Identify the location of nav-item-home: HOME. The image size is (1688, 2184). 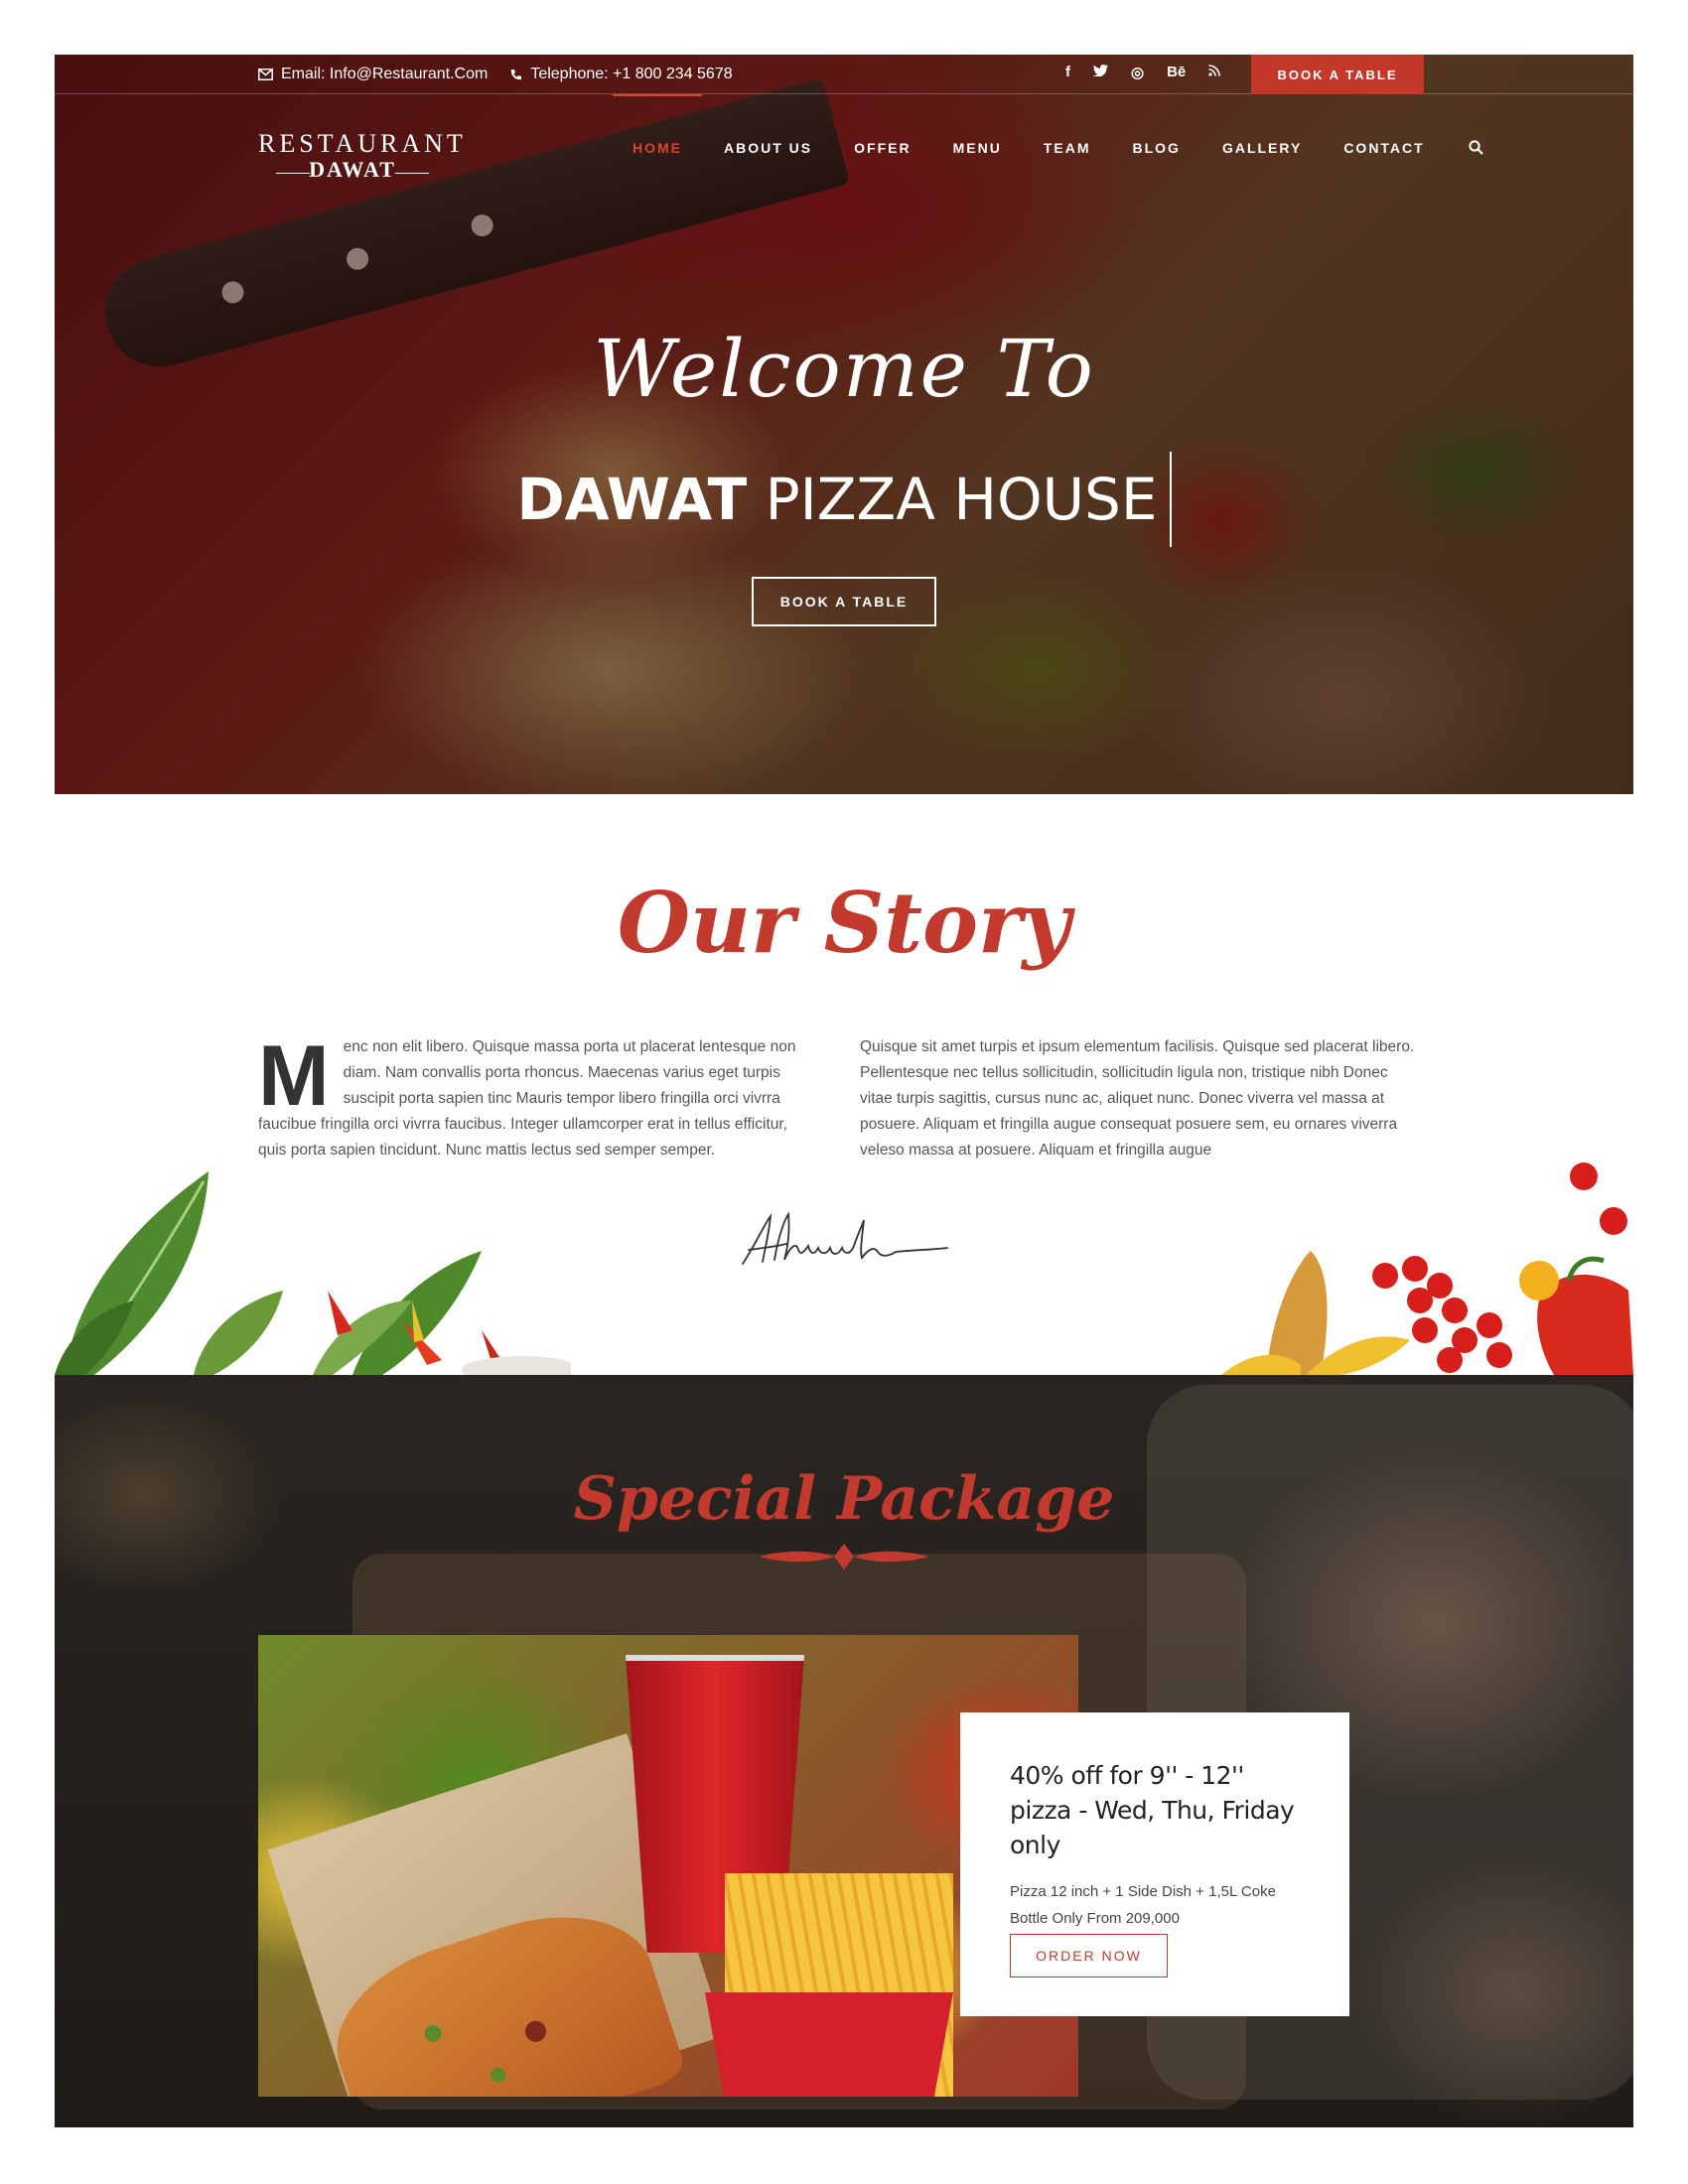
(657, 127).